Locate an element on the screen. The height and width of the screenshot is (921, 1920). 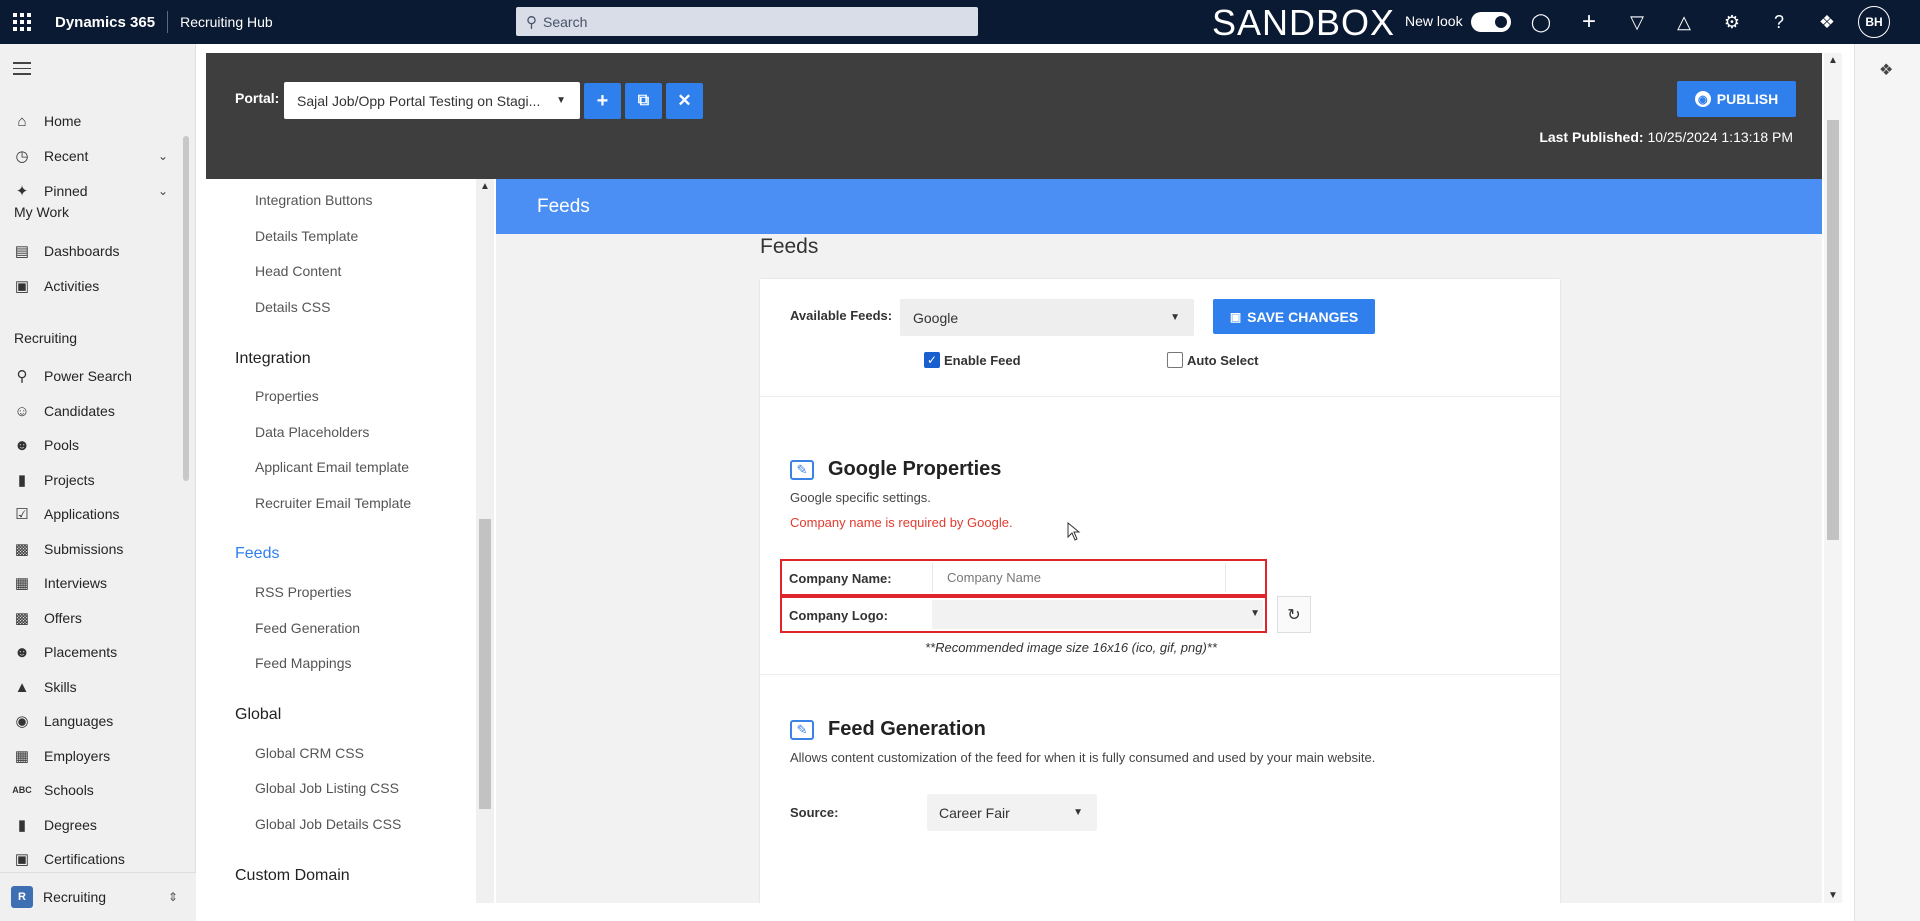
area-switcher: R Recruiting ⇕ is located at coordinates (98, 896).